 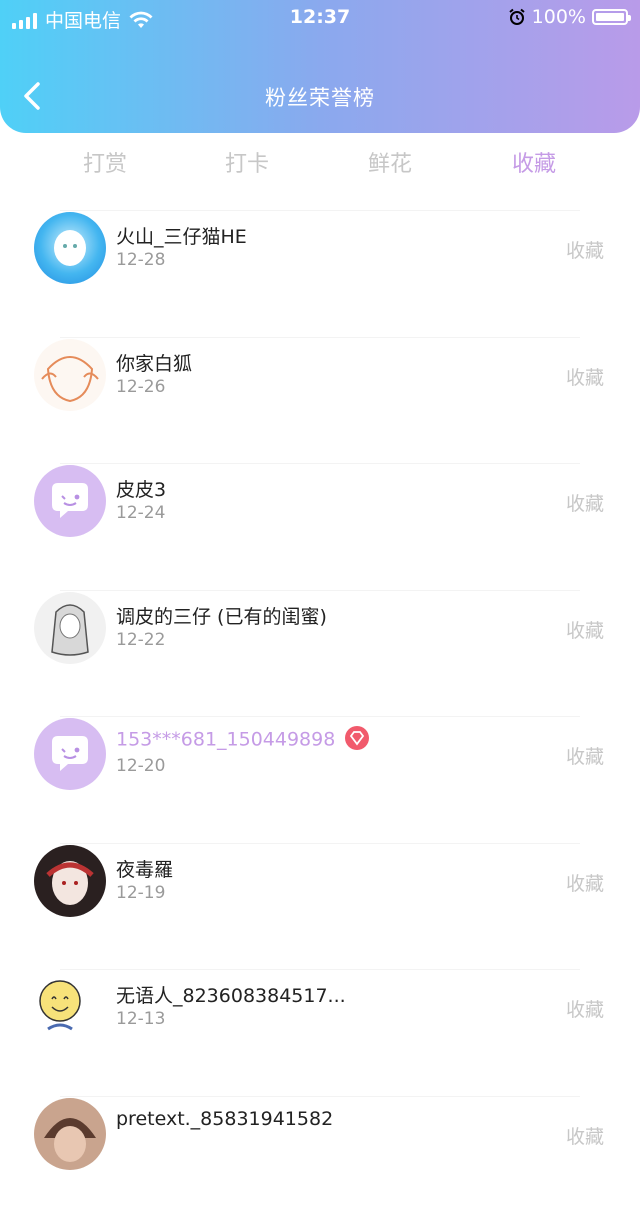 What do you see at coordinates (144, 868) in the screenshot?
I see `user-name: 夜毒羅` at bounding box center [144, 868].